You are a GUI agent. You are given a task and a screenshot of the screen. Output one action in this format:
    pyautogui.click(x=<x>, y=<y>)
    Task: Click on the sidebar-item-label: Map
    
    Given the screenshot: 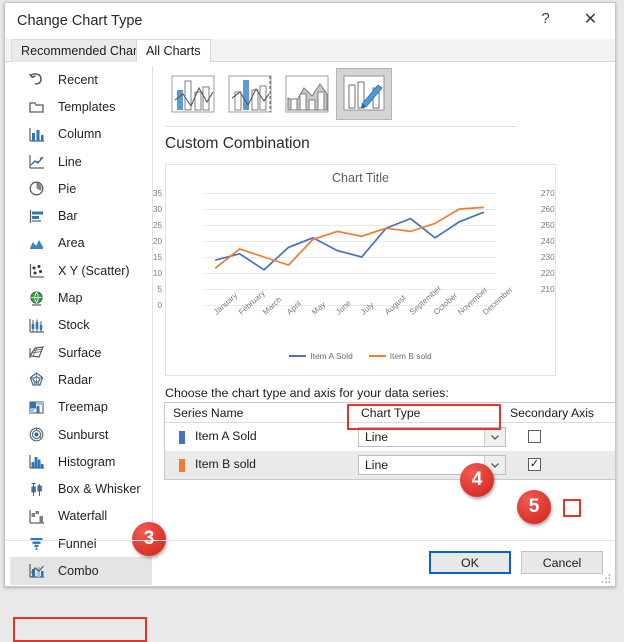 What is the action you would take?
    pyautogui.click(x=70, y=298)
    